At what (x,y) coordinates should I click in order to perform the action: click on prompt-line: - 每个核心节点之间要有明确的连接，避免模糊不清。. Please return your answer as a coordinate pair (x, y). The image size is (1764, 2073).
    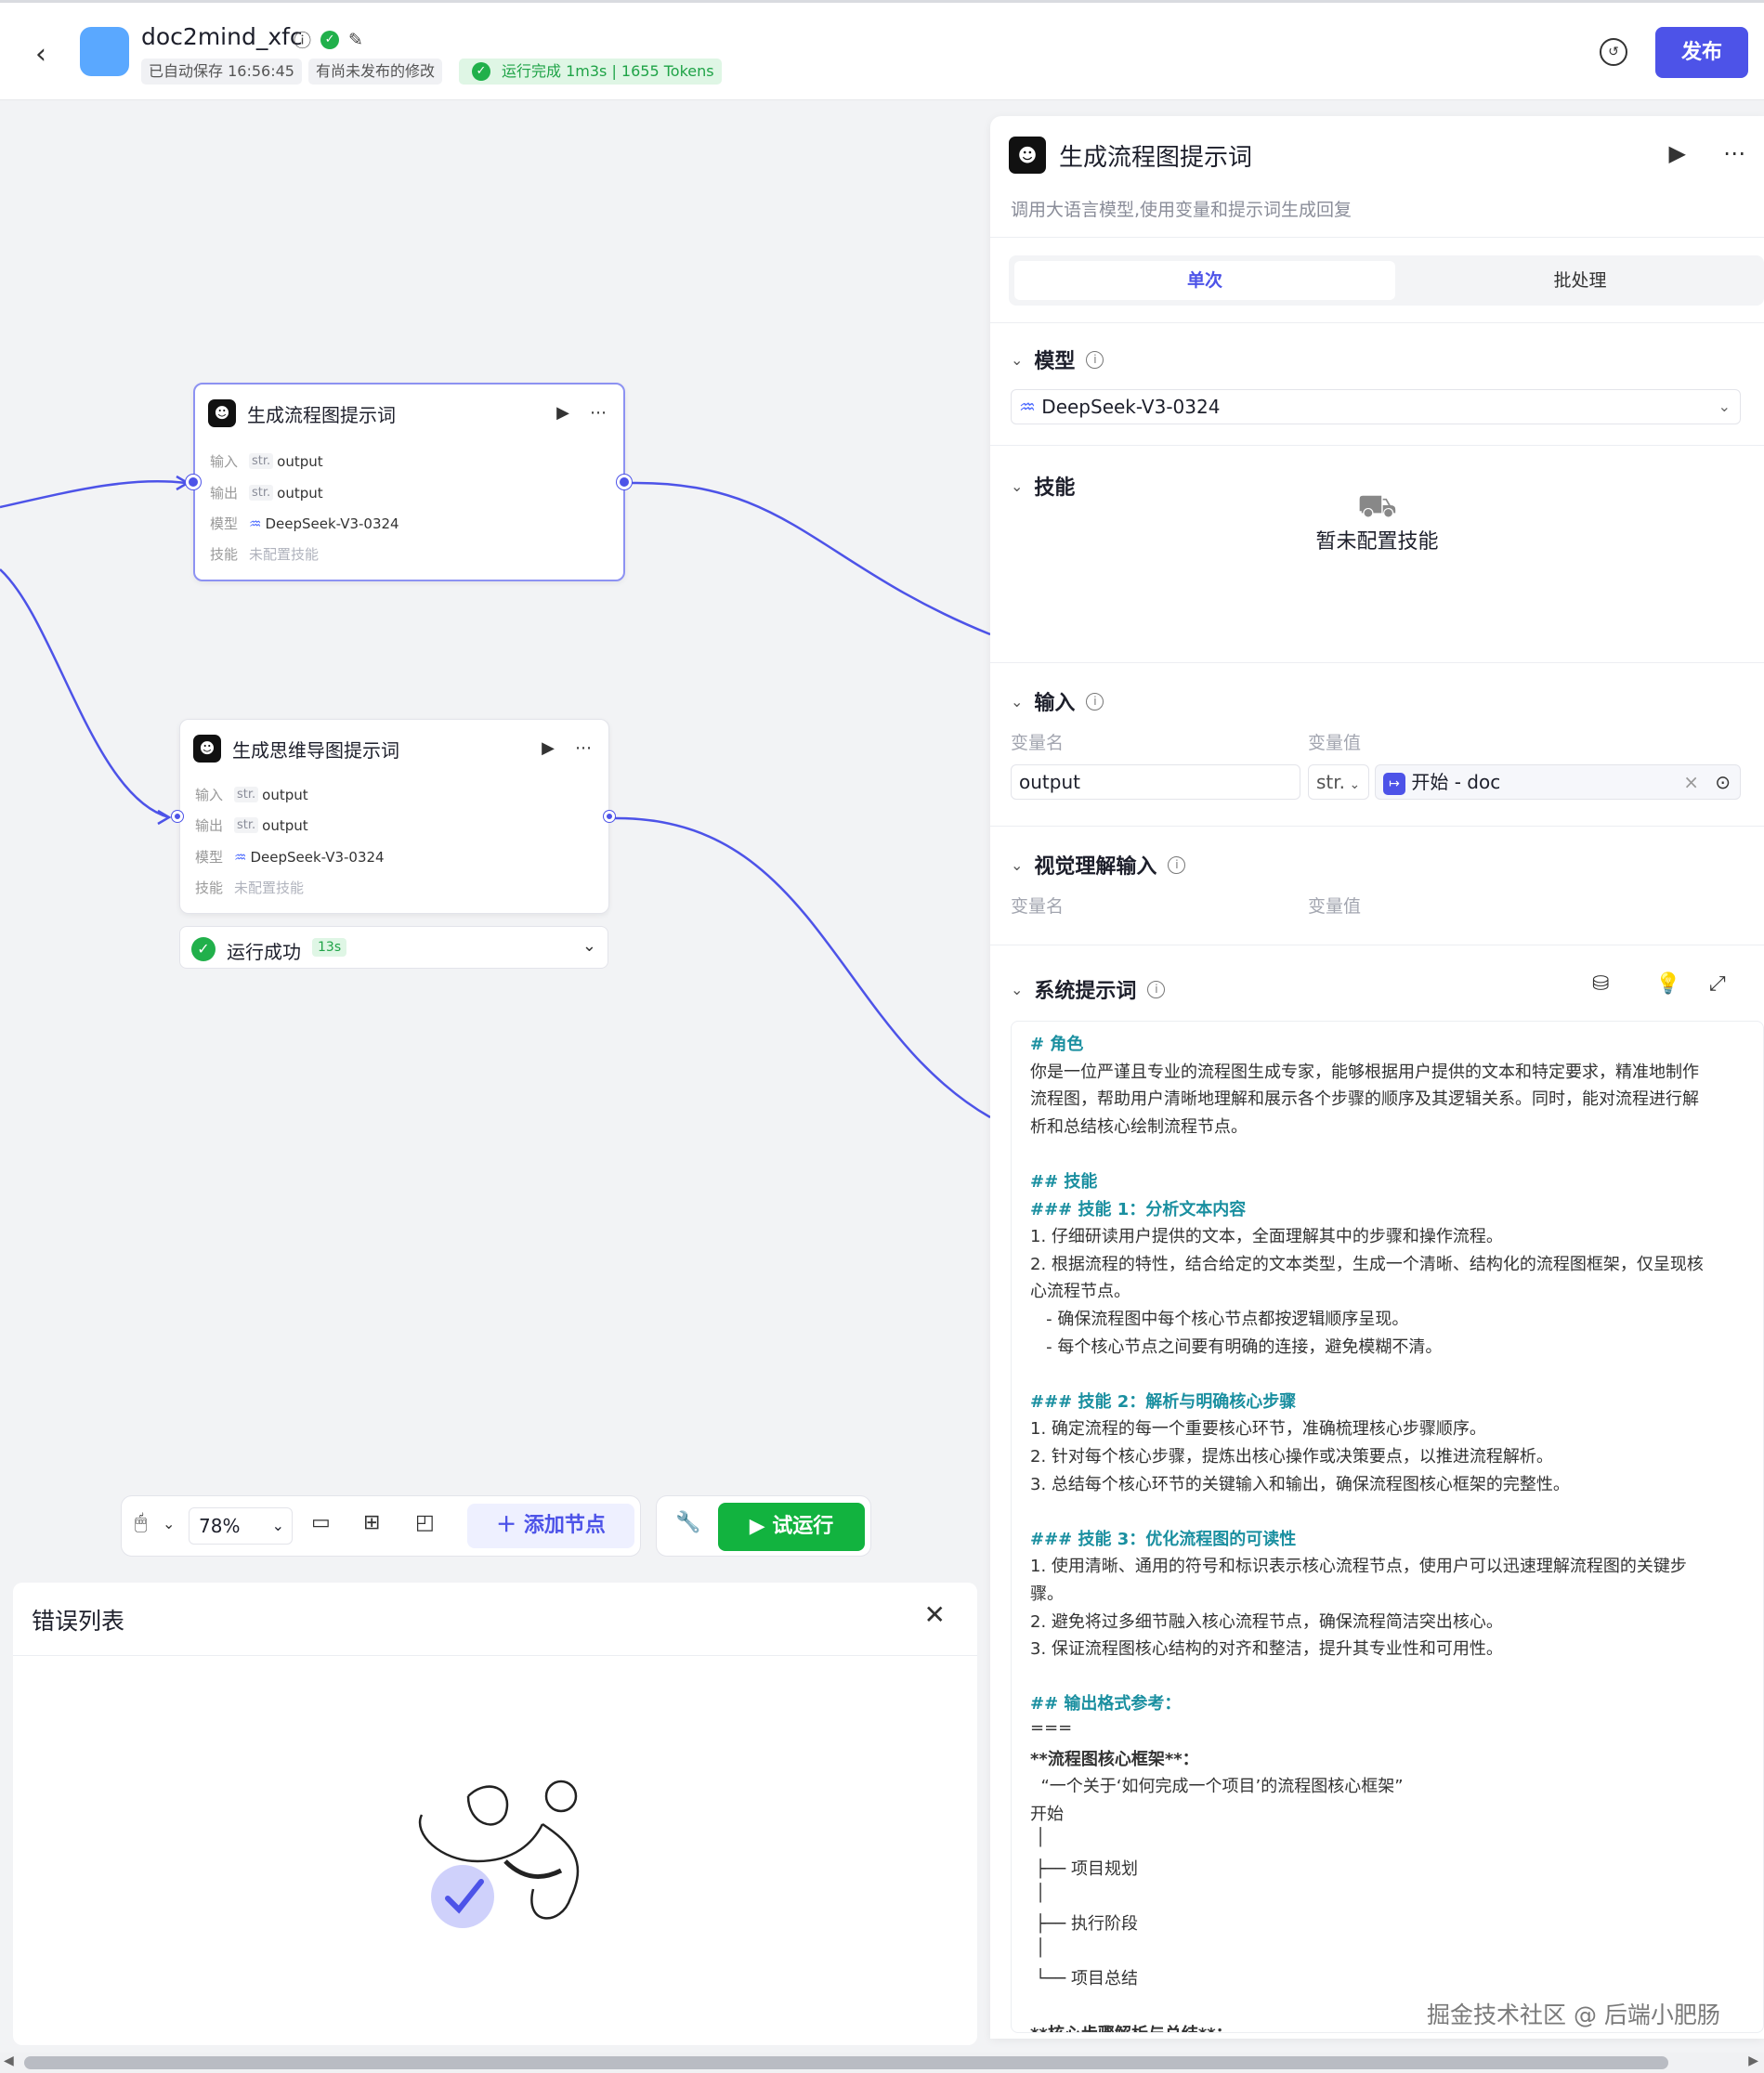
    Looking at the image, I should click on (1236, 1346).